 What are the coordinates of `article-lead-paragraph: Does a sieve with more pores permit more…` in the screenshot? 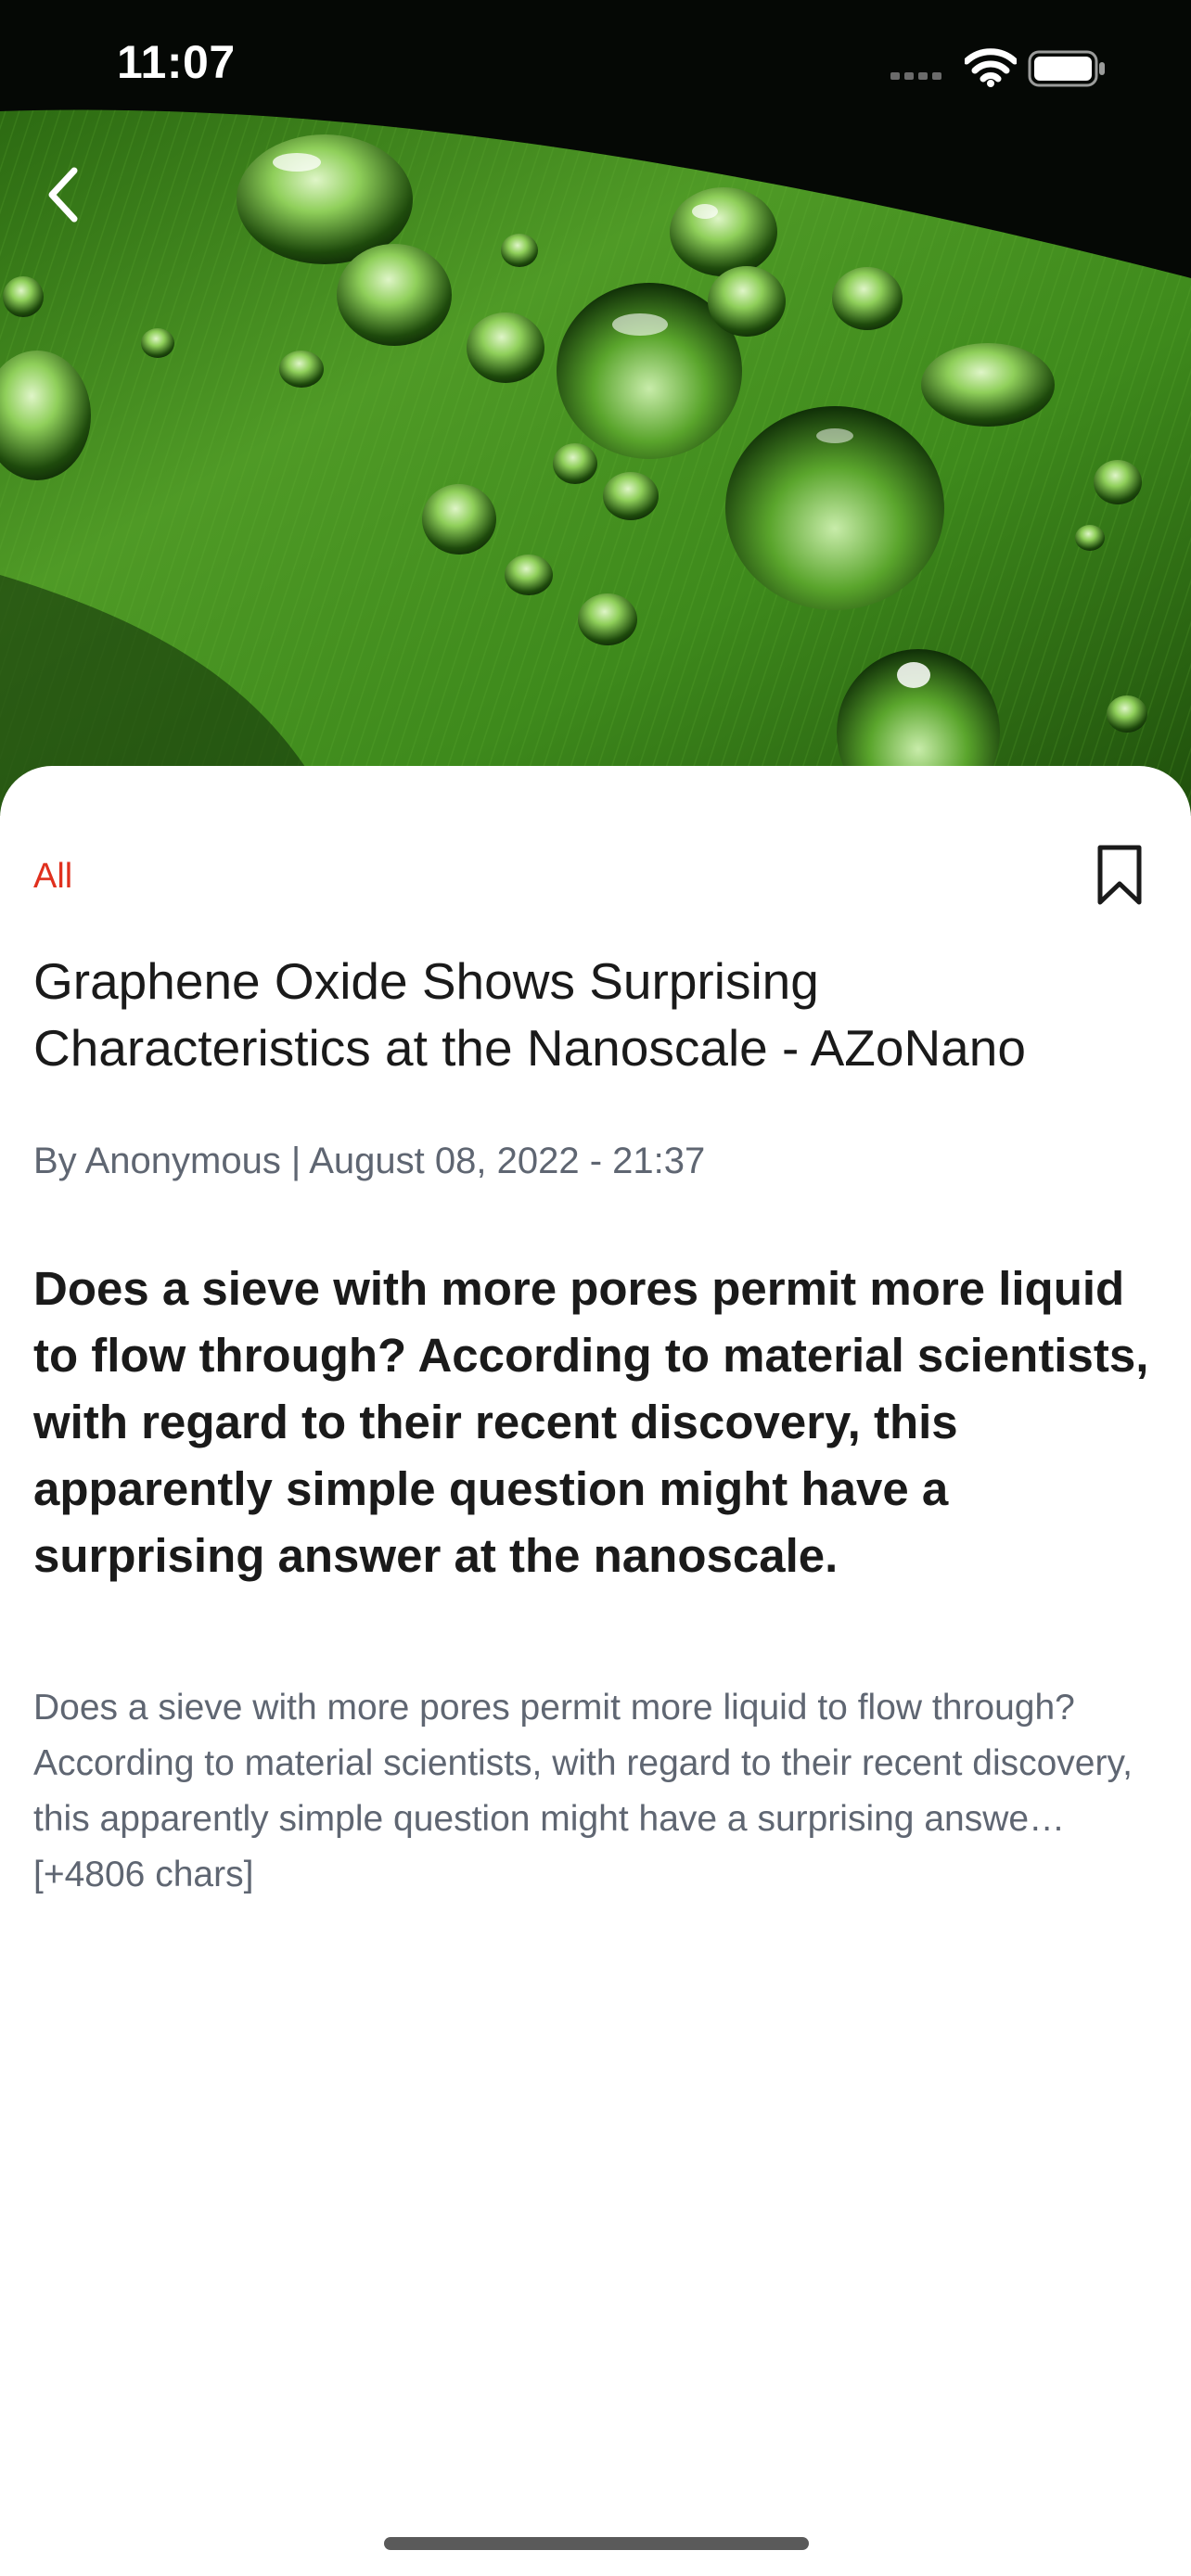 It's located at (591, 1422).